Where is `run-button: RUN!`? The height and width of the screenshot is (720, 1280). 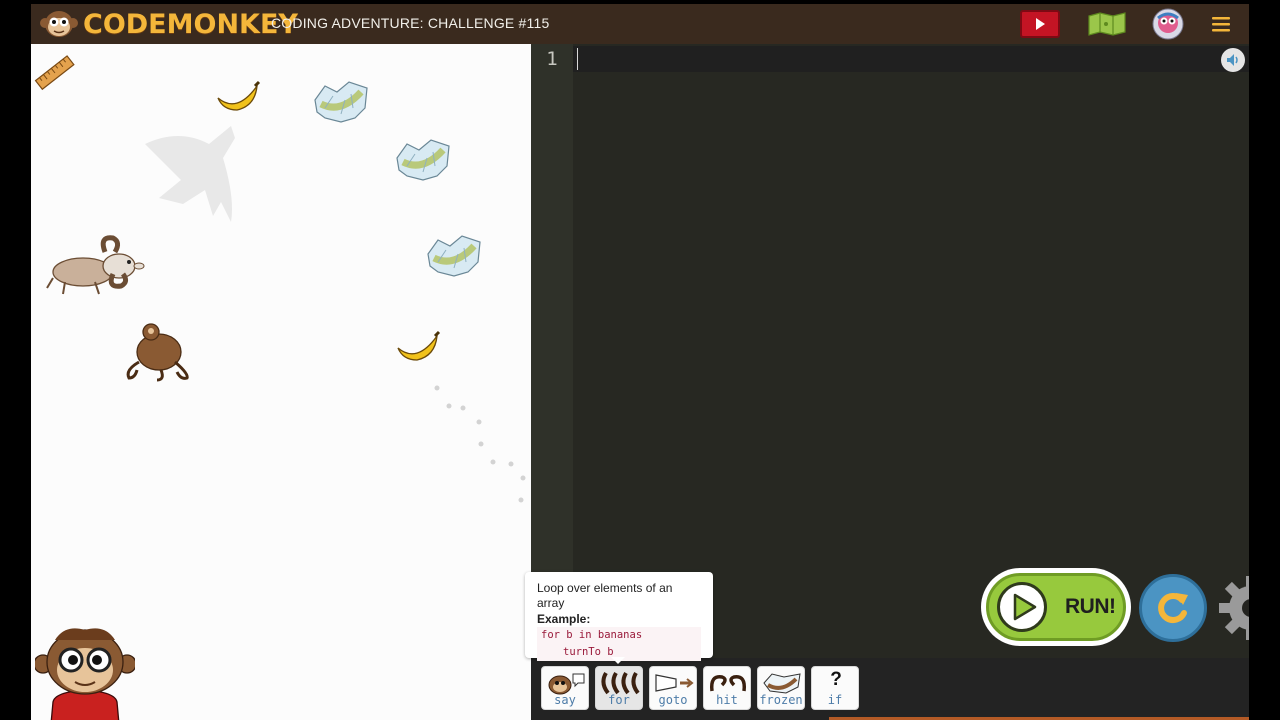
run-button: RUN! is located at coordinates (1056, 607).